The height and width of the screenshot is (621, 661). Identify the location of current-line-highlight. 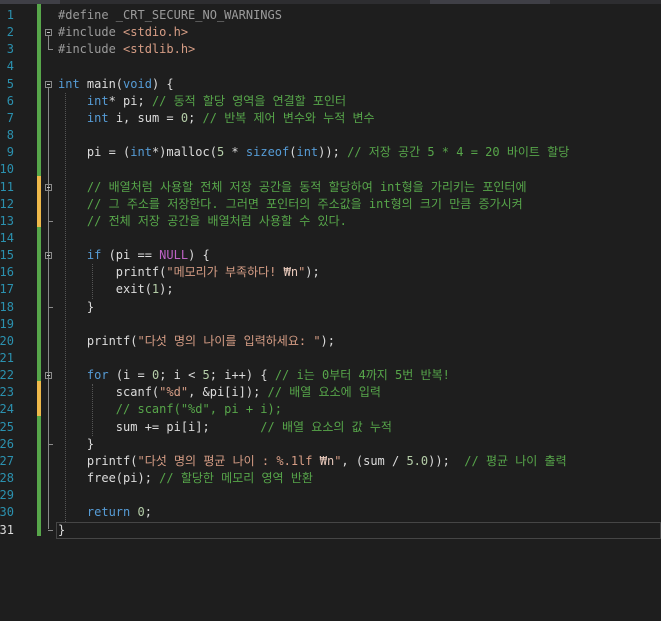
(358, 530).